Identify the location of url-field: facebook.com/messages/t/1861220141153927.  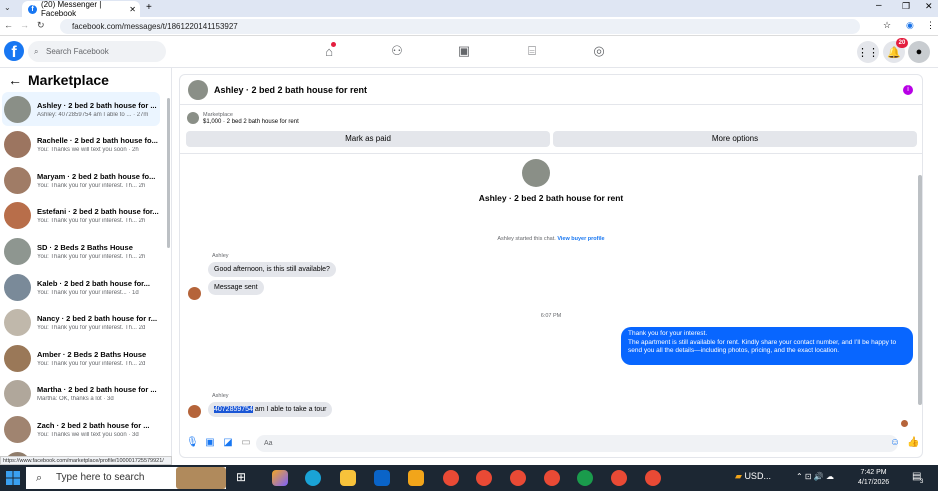
(460, 26).